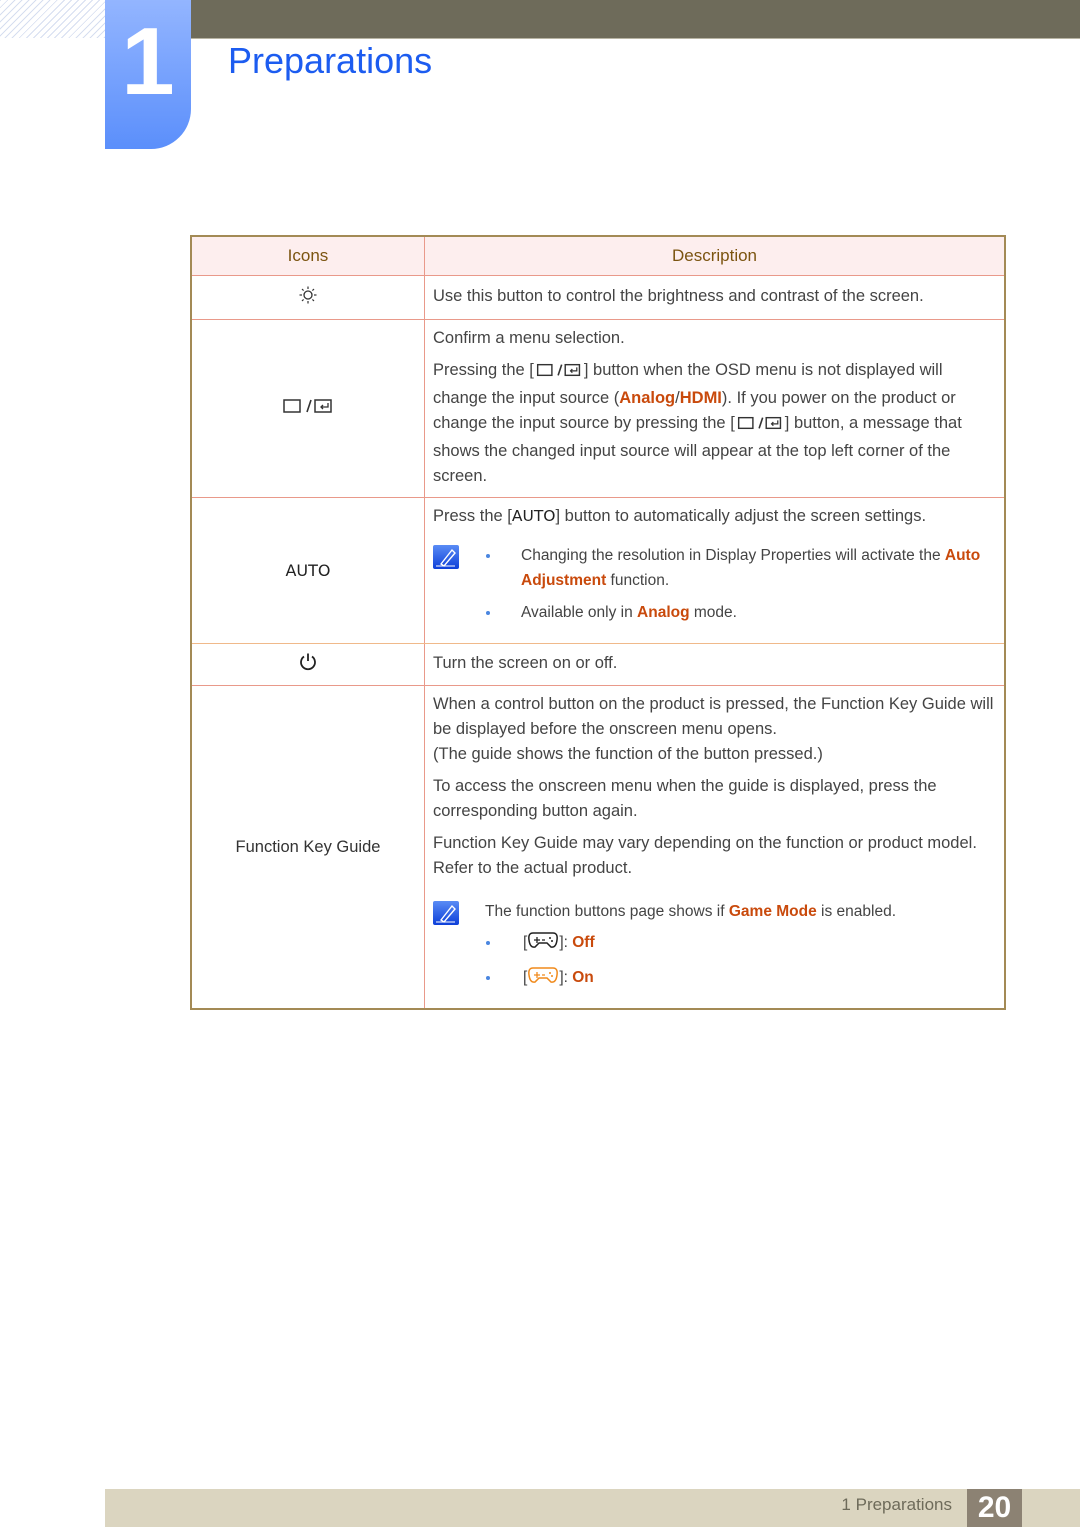 This screenshot has height=1527, width=1080. What do you see at coordinates (529, 338) in the screenshot?
I see `description-text: Confirm a menu selection.` at bounding box center [529, 338].